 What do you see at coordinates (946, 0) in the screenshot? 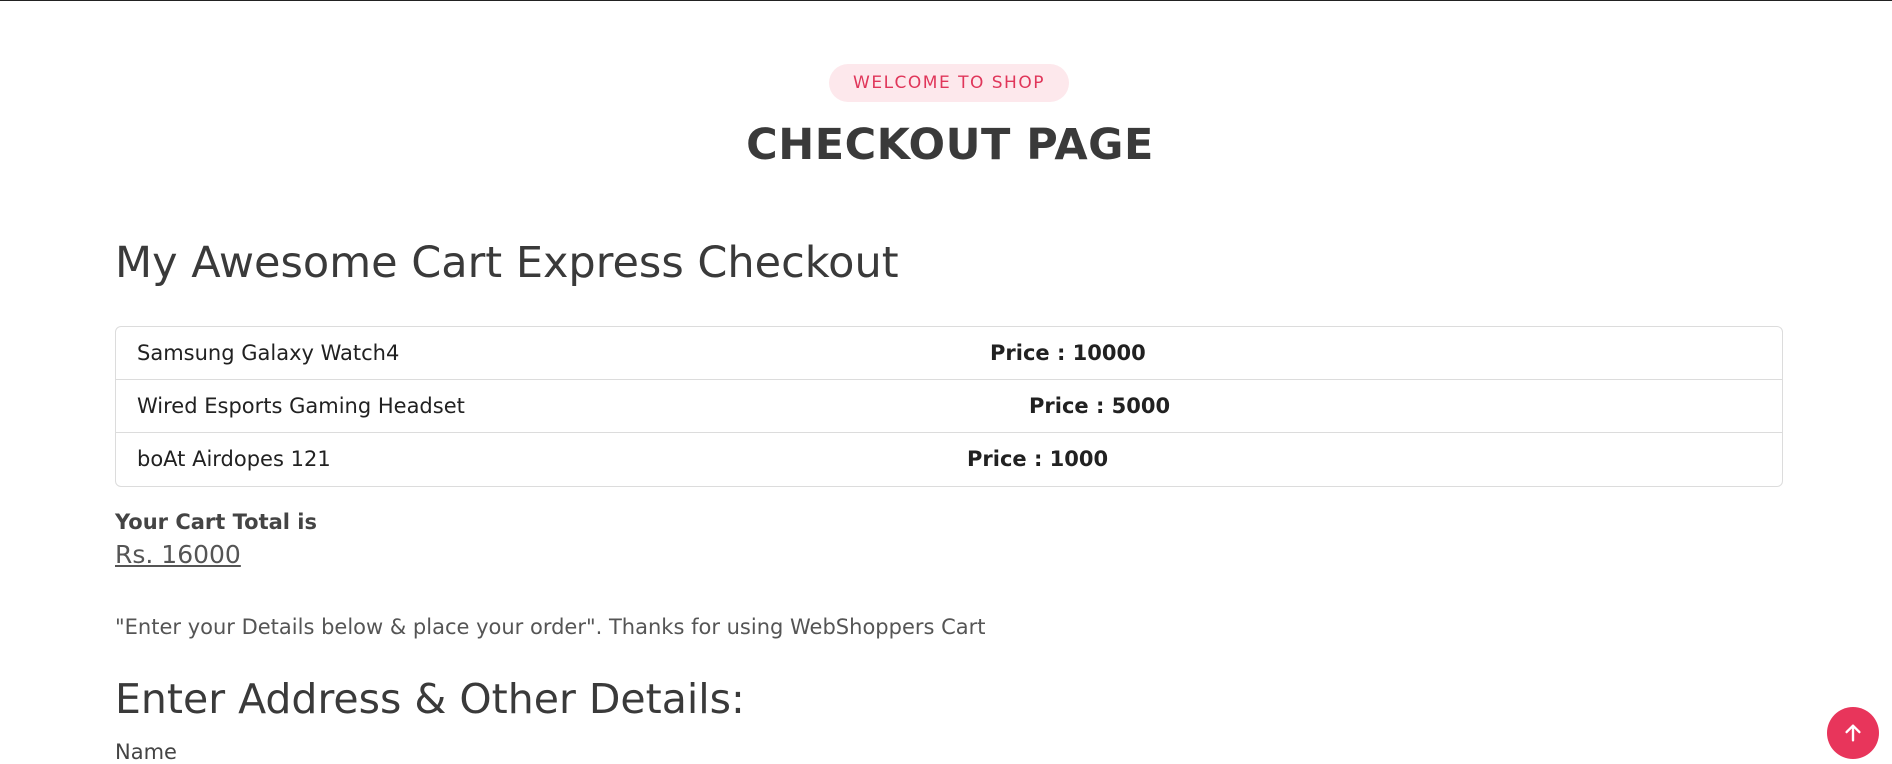
I see `top-border` at bounding box center [946, 0].